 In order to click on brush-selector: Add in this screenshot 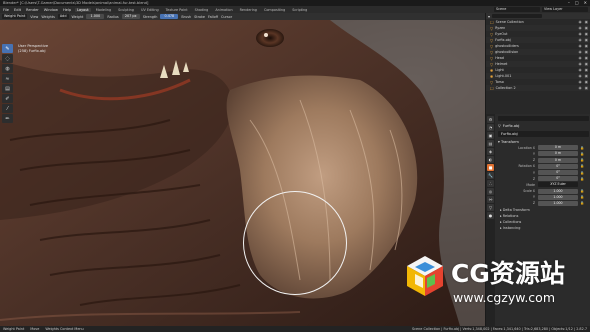, I will do `click(63, 16)`.